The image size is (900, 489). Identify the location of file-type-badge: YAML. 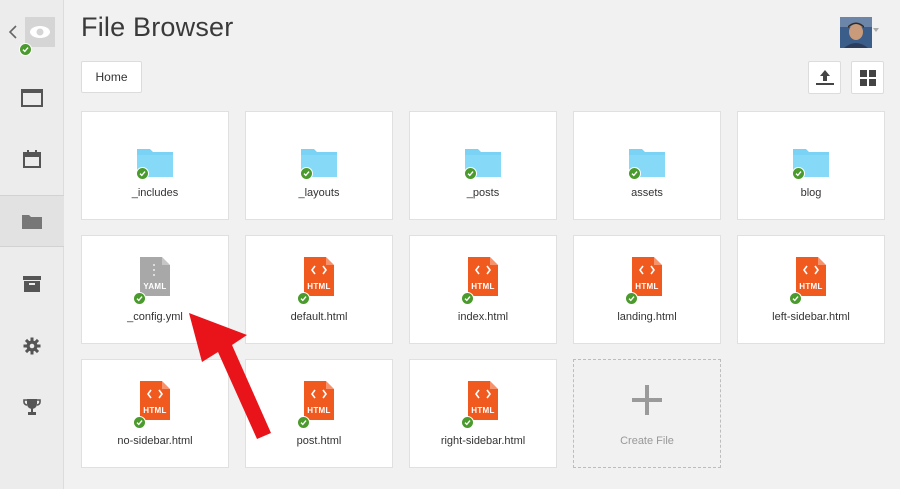
(155, 286).